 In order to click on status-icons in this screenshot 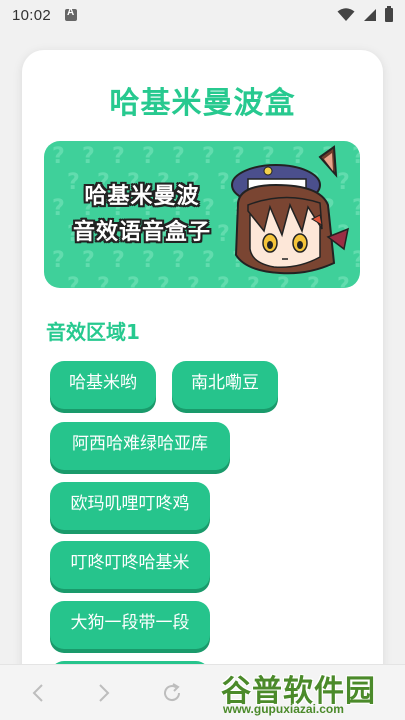, I will do `click(365, 14)`.